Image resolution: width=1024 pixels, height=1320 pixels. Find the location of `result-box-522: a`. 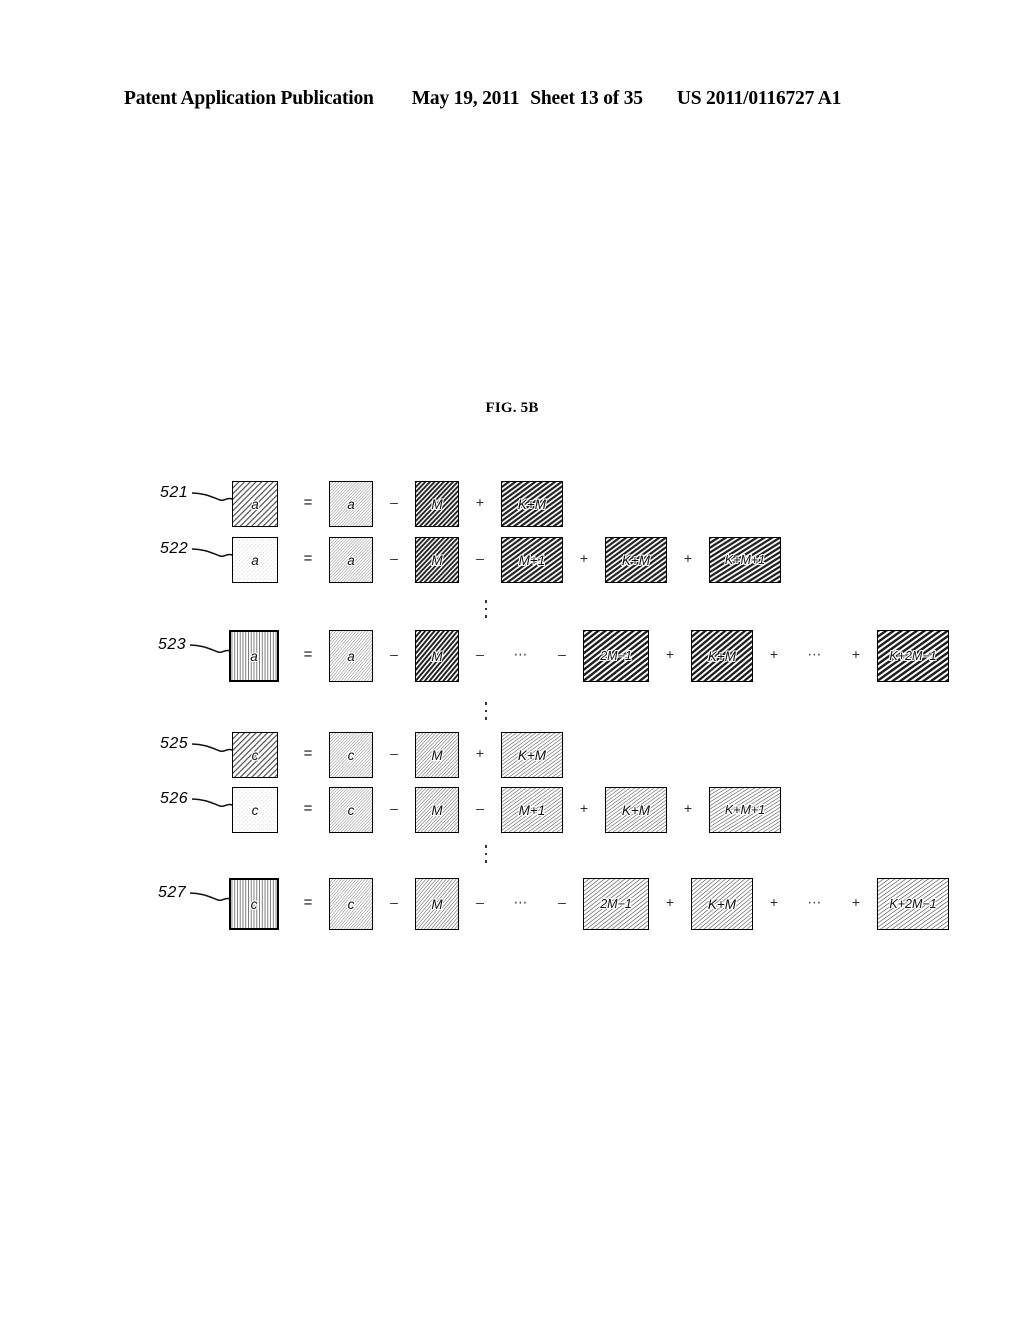

result-box-522: a is located at coordinates (255, 560).